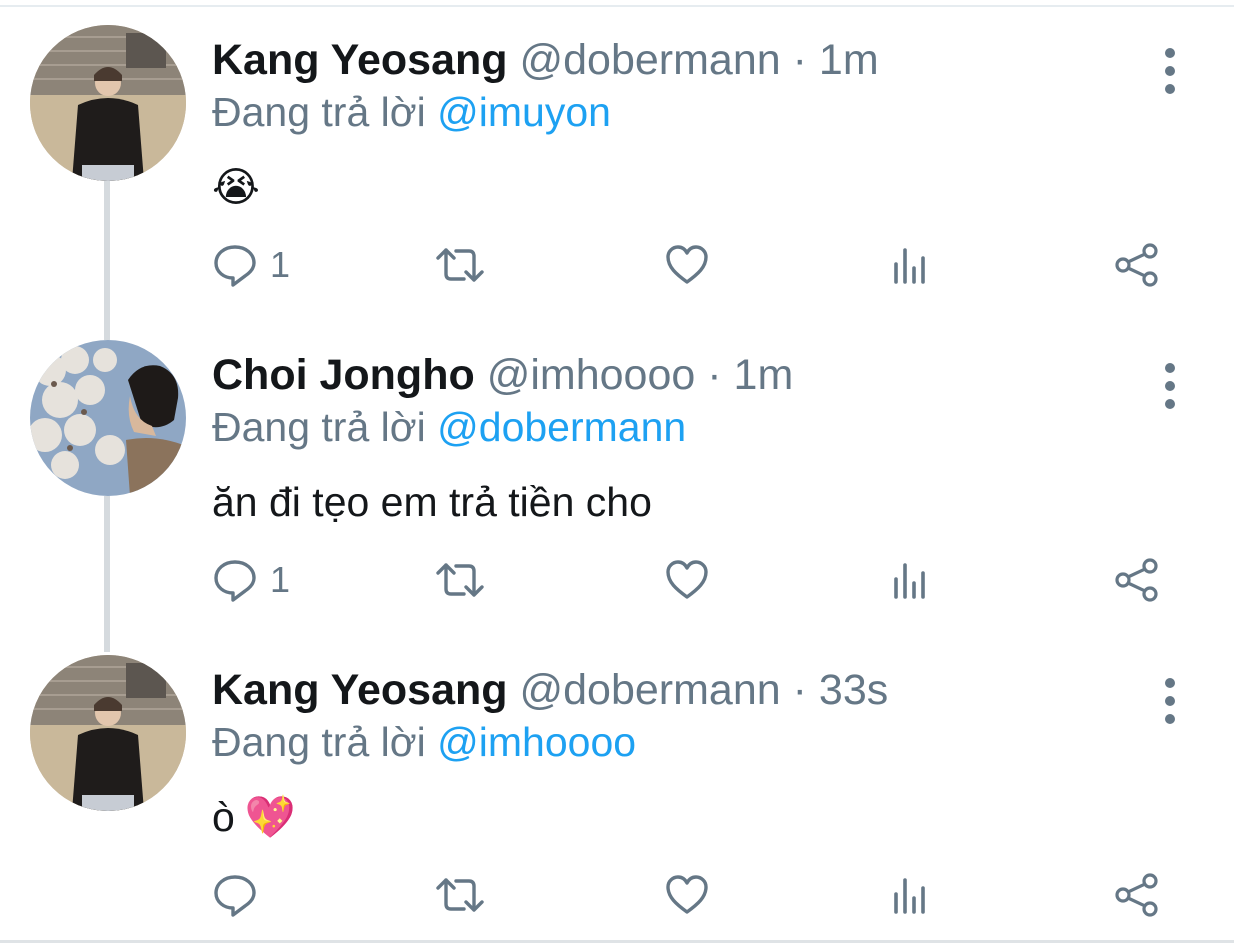  What do you see at coordinates (561, 427) in the screenshot?
I see `mention-link: @dobermann` at bounding box center [561, 427].